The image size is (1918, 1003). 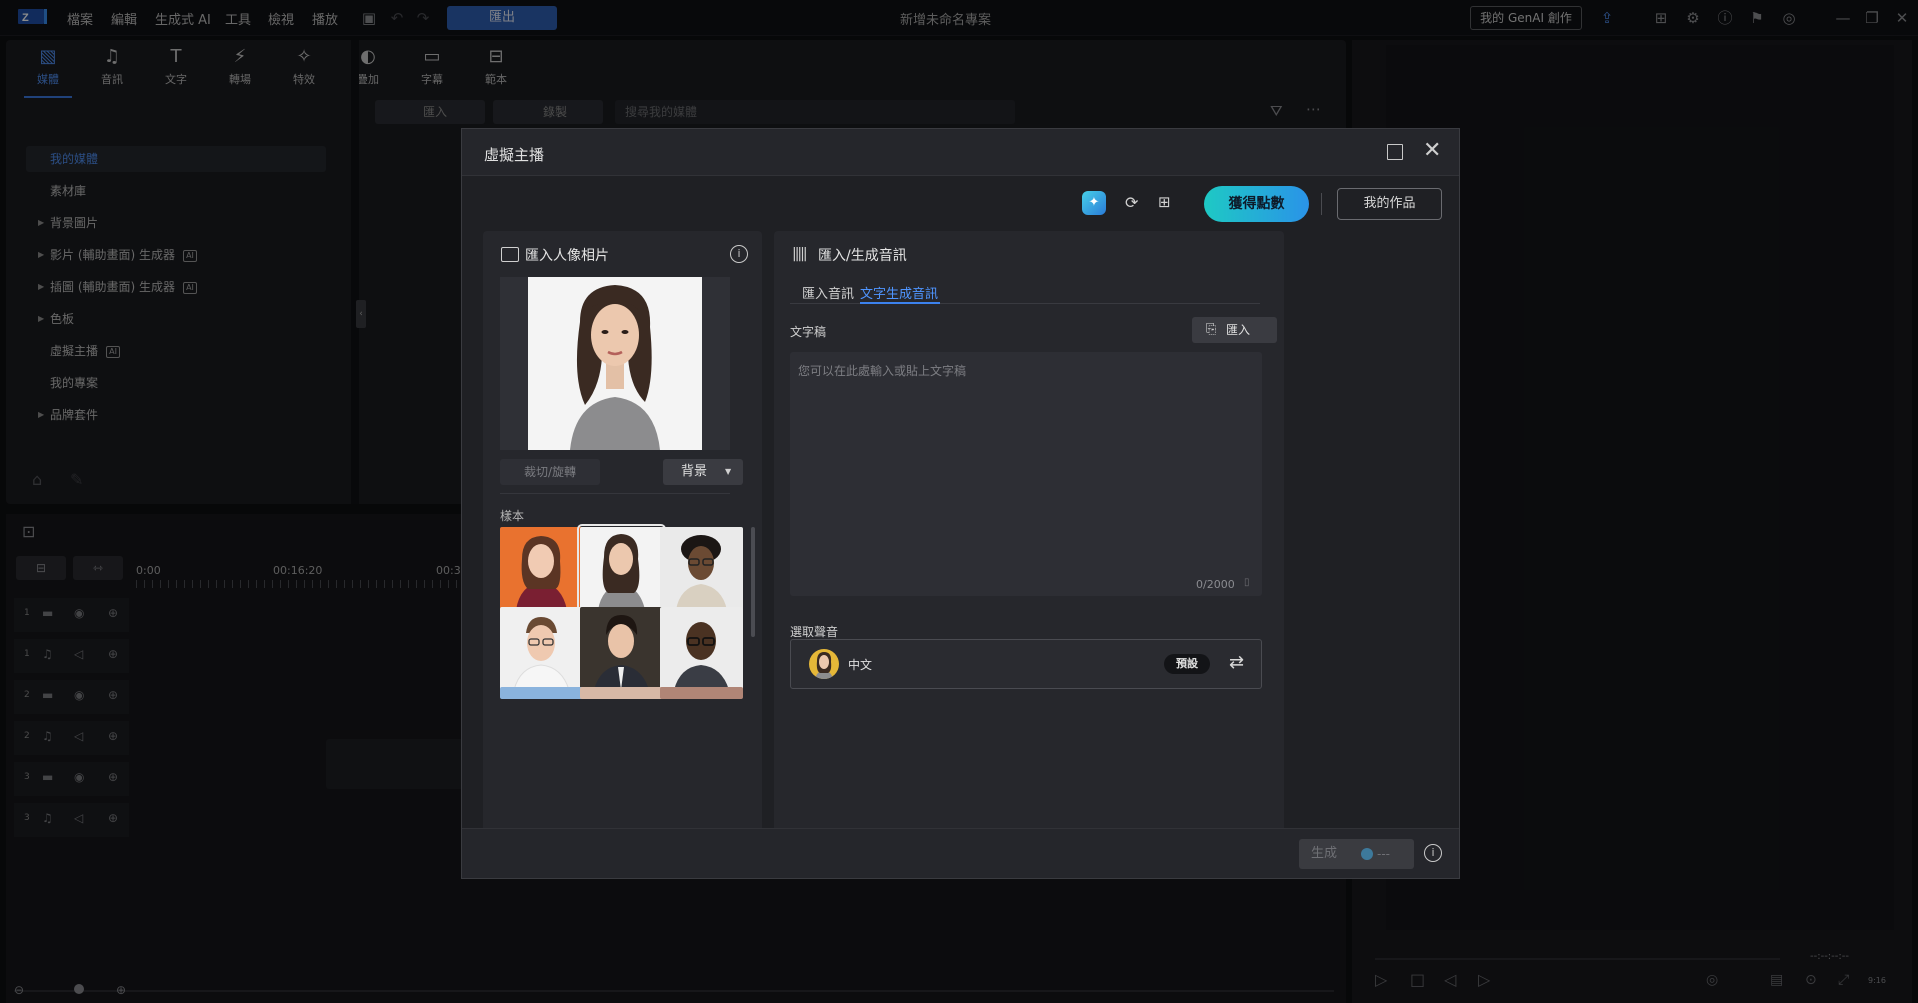 I want to click on voice-label: 選取聲音, so click(x=814, y=632).